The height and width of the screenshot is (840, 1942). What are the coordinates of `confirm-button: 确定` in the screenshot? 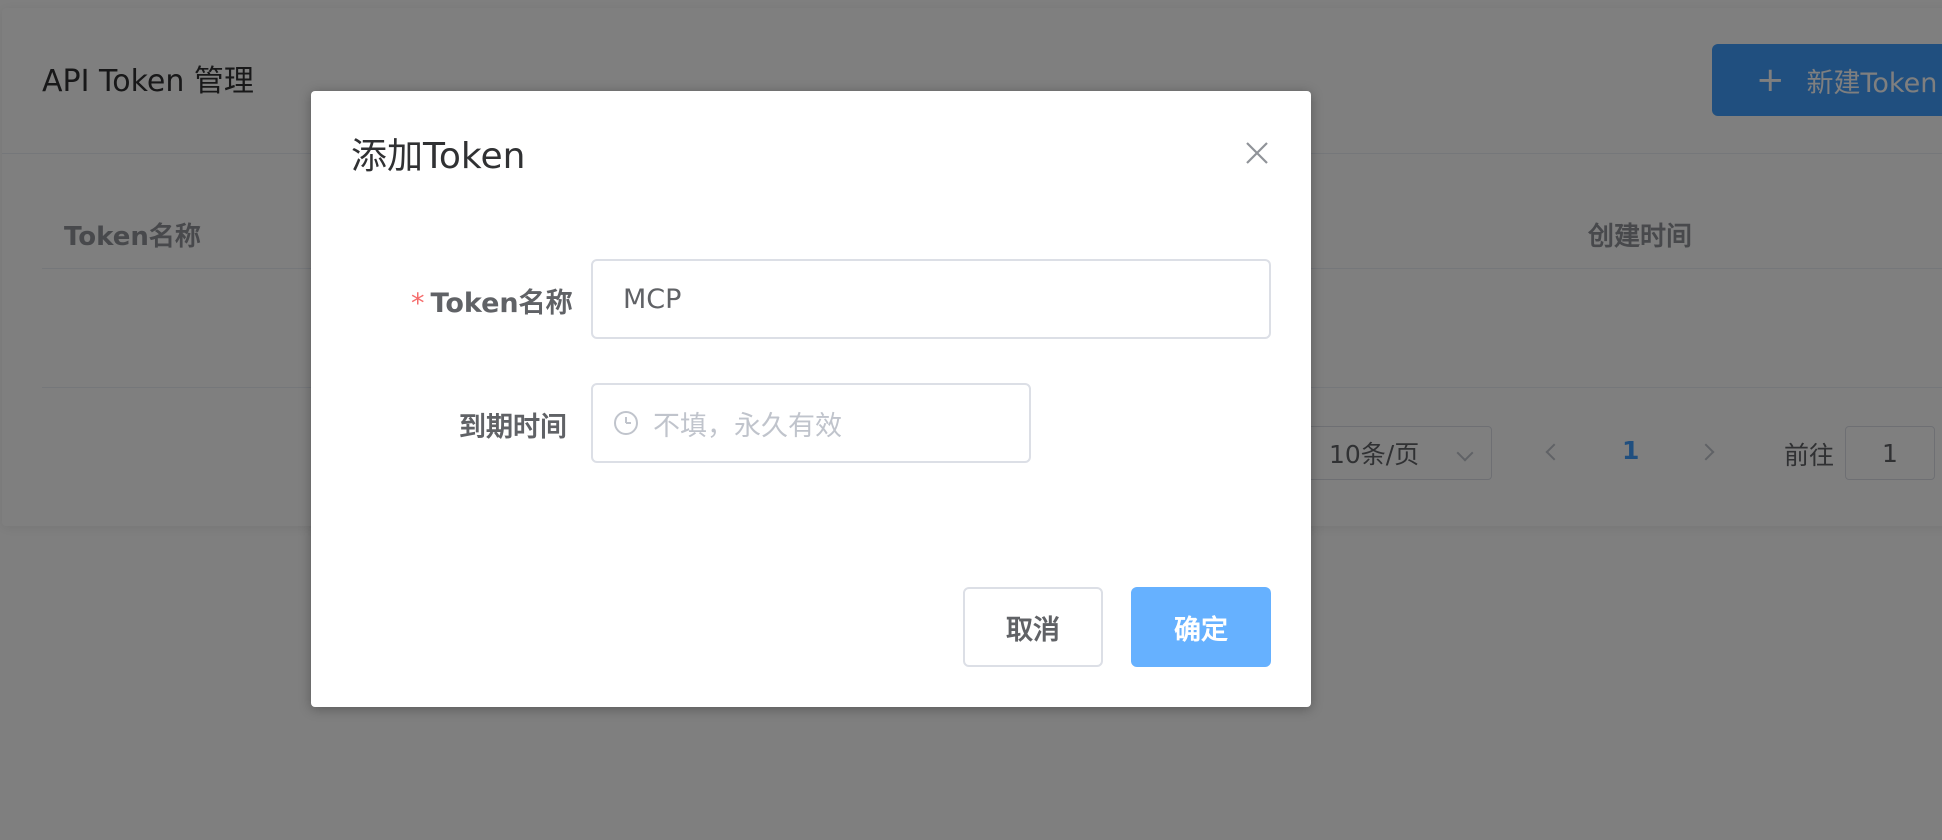 It's located at (1201, 627).